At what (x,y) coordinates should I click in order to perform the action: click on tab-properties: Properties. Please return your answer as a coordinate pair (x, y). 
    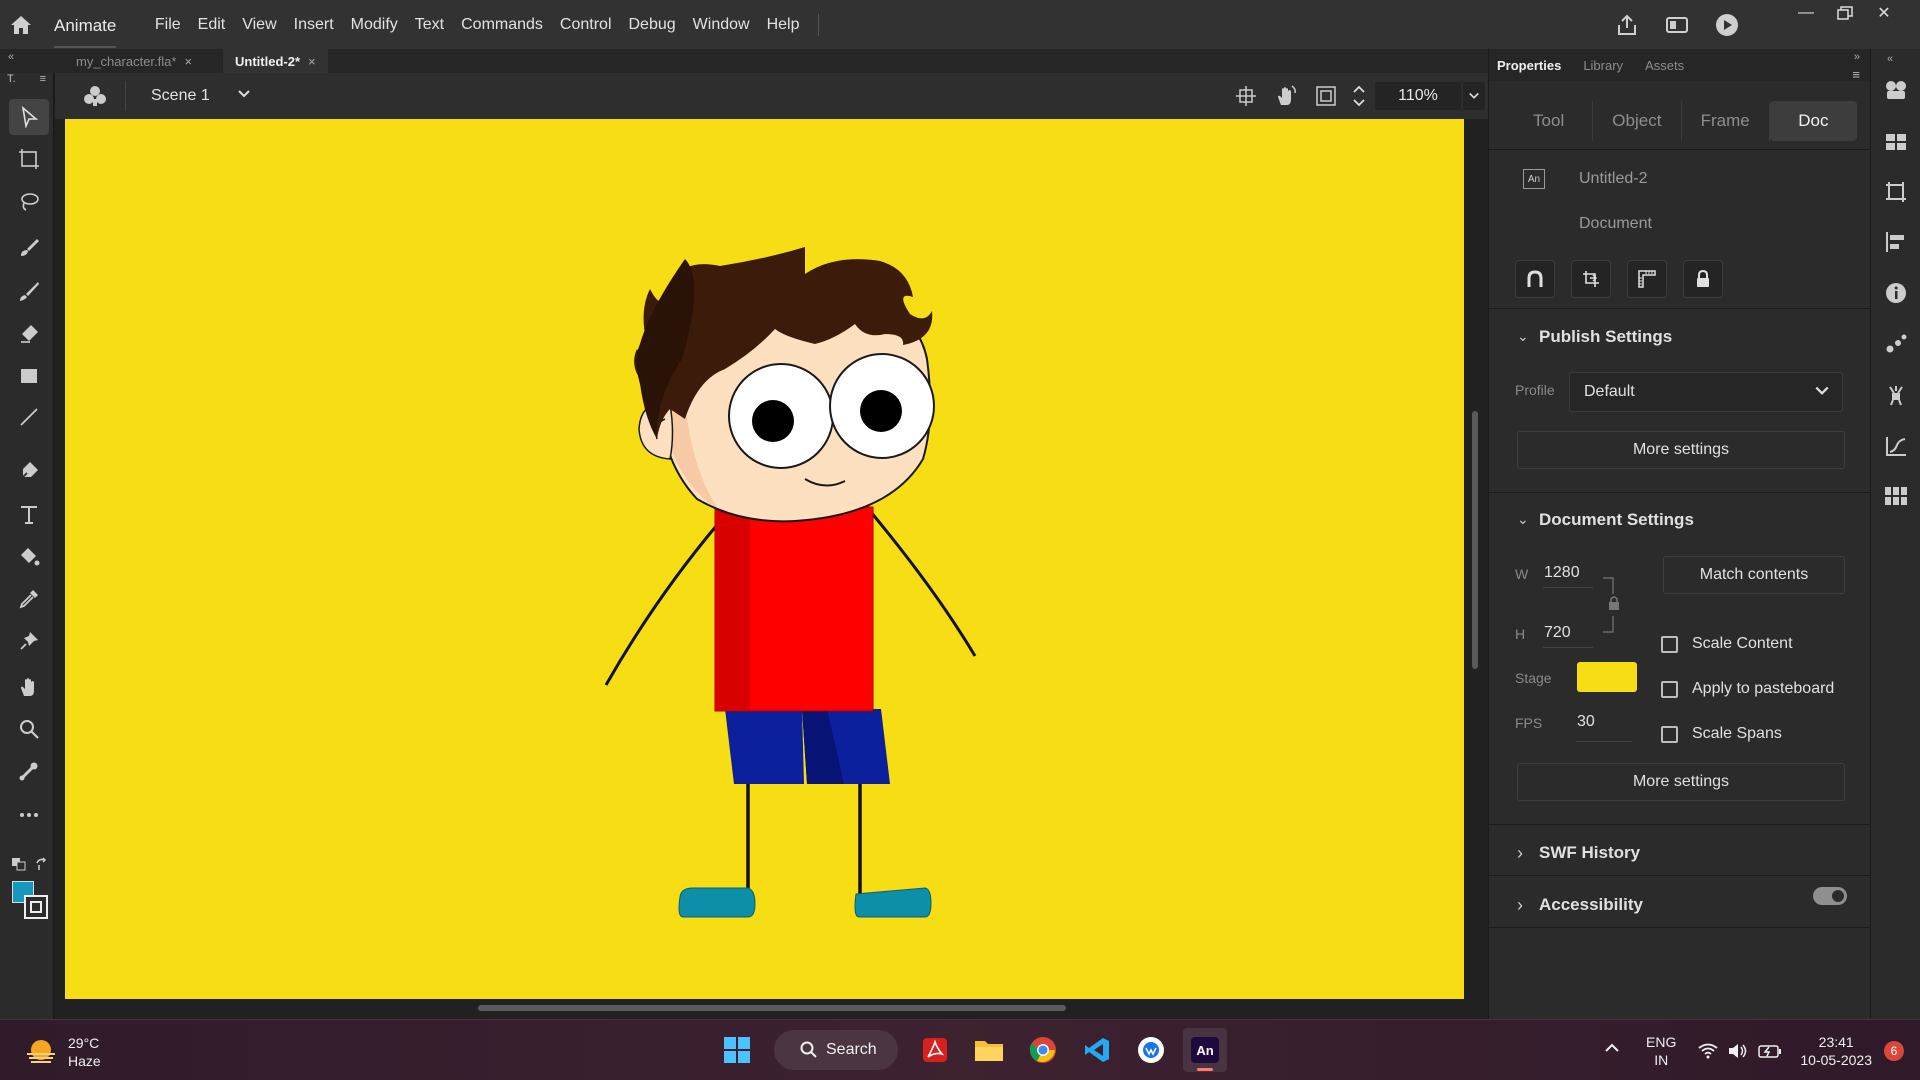
    Looking at the image, I should click on (1529, 65).